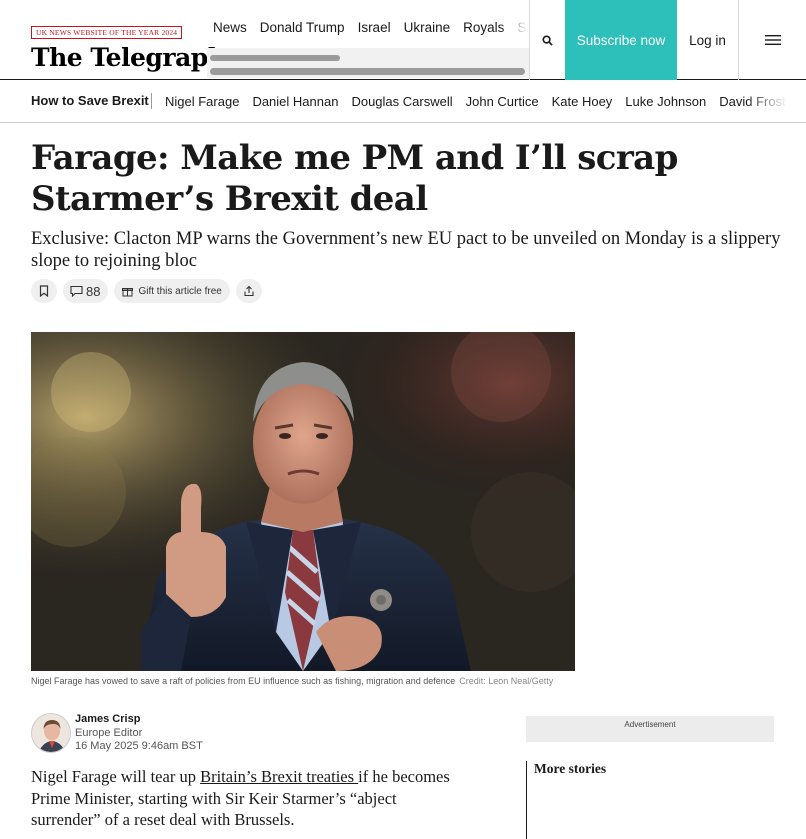  What do you see at coordinates (570, 768) in the screenshot?
I see `more-stories-title: More stories` at bounding box center [570, 768].